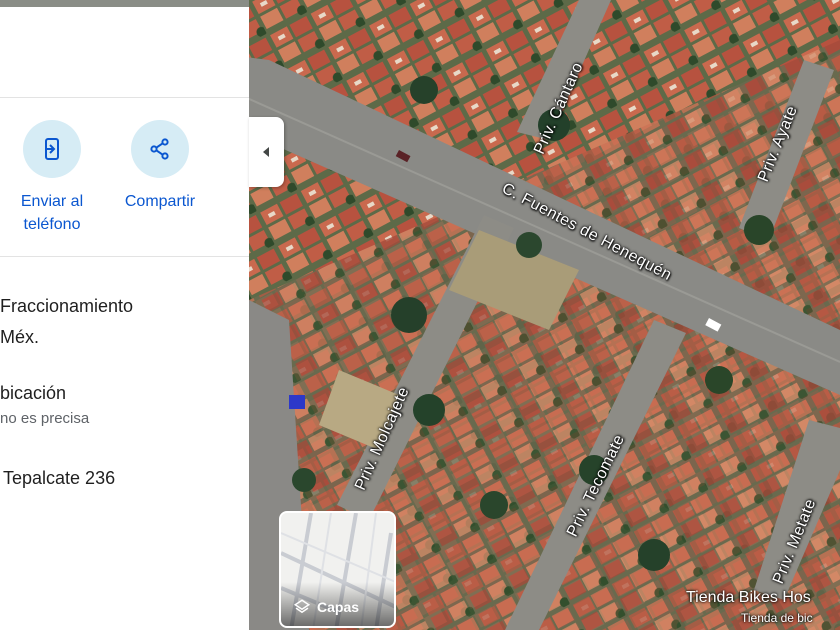 The height and width of the screenshot is (630, 840). I want to click on panel-top-image-edge, so click(124, 3).